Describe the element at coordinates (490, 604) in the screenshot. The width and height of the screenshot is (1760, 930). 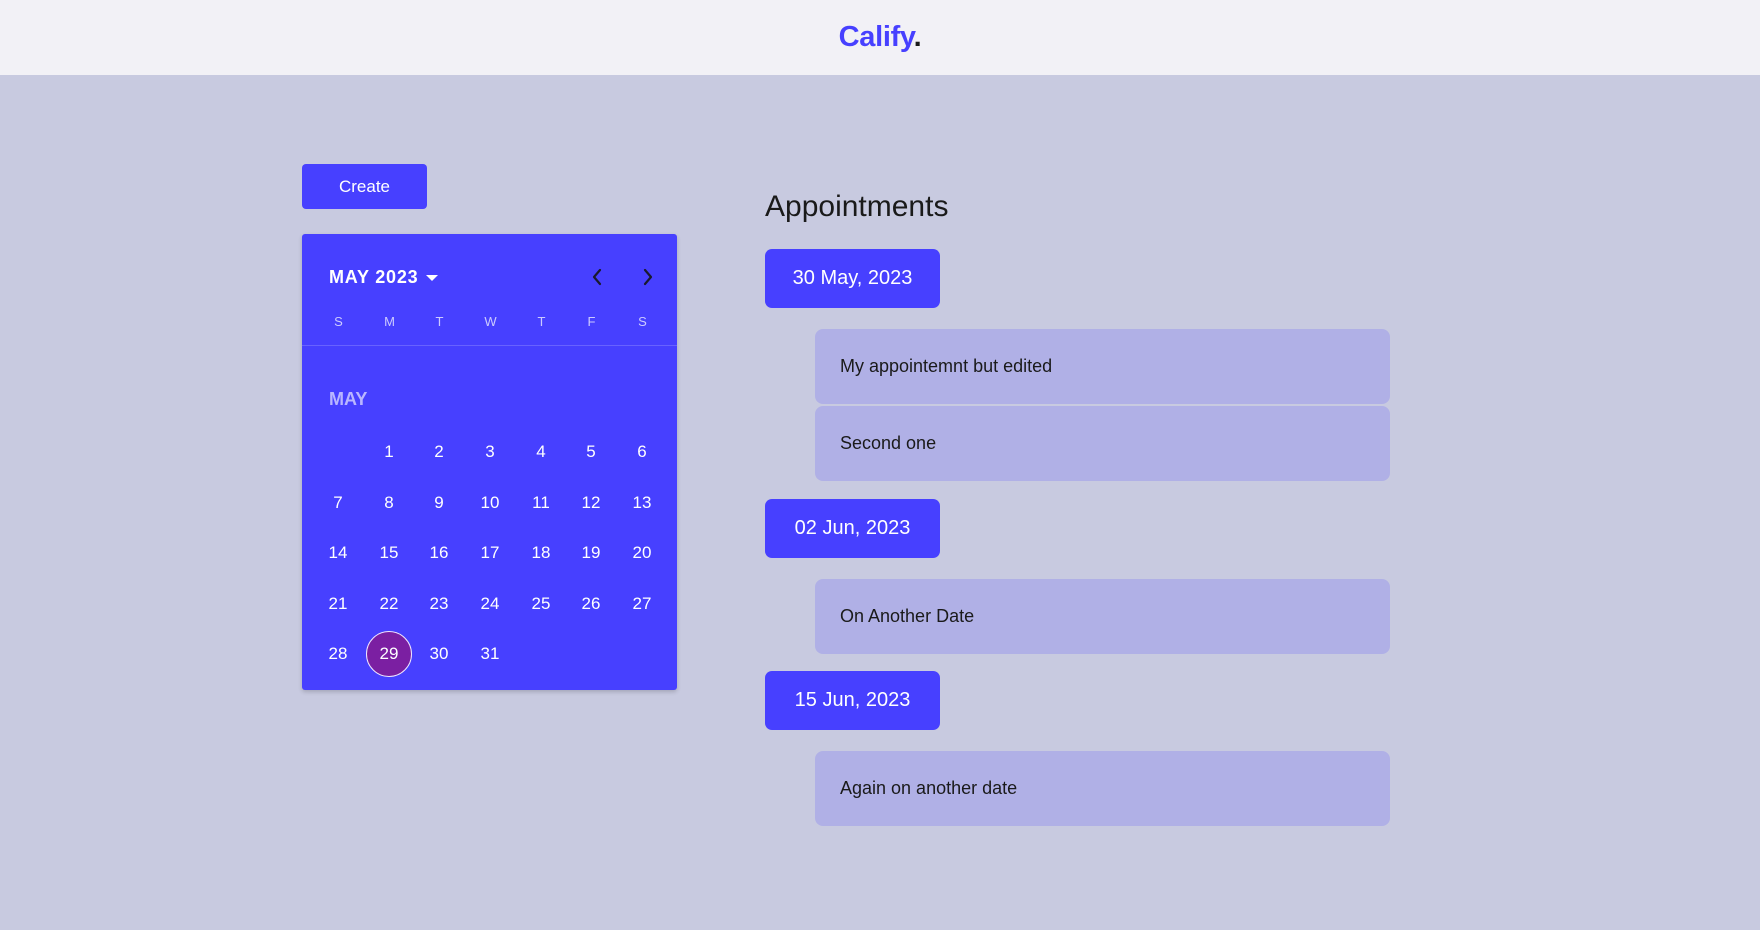
I see `calendar-day: 24` at that location.